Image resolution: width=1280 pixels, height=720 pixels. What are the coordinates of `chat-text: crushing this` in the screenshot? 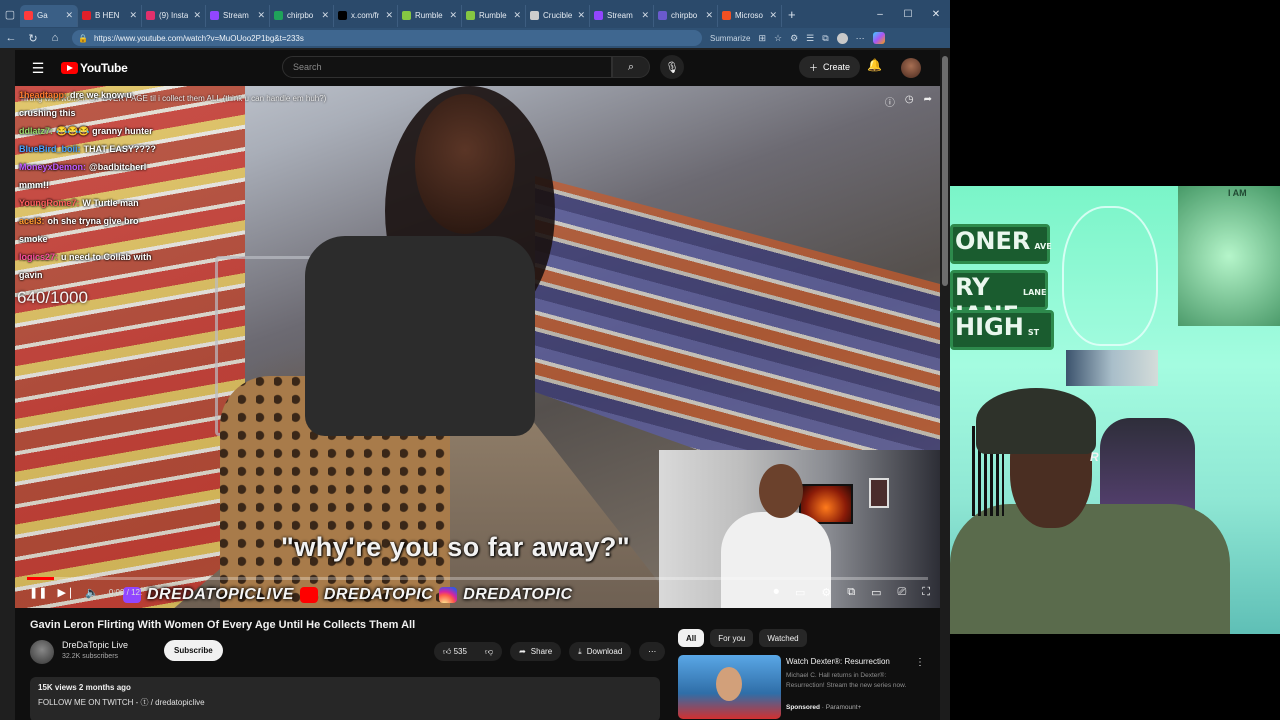 It's located at (47, 113).